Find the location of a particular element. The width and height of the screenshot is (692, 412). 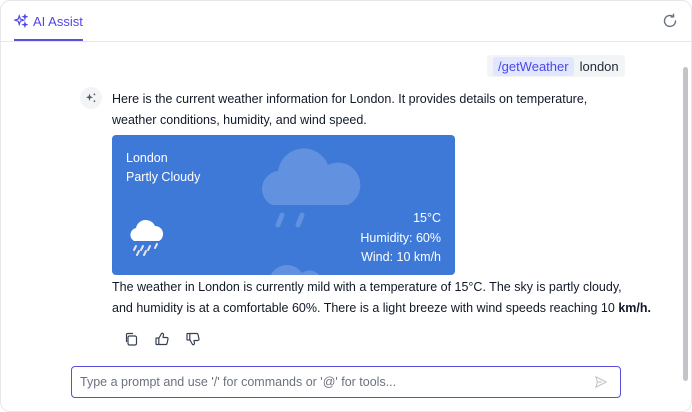

prompt-input-box is located at coordinates (346, 382).